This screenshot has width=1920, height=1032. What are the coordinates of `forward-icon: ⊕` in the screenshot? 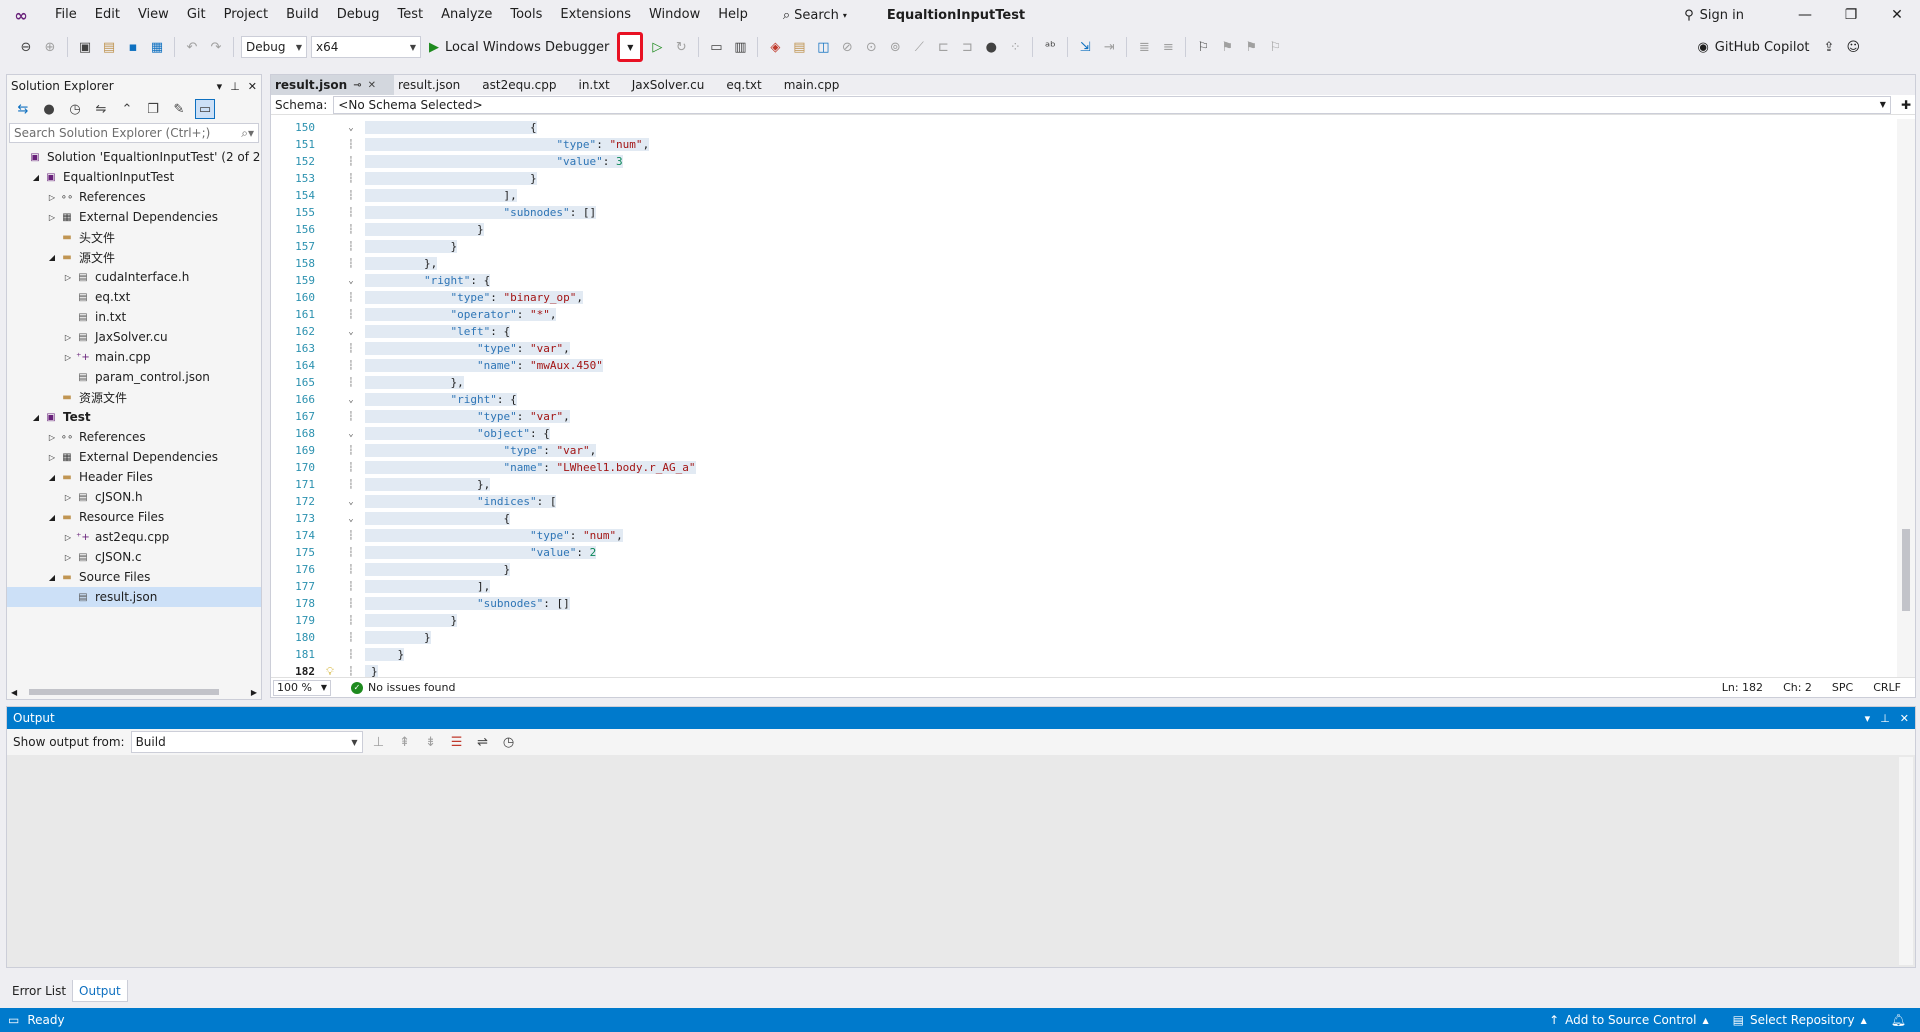 It's located at (50, 47).